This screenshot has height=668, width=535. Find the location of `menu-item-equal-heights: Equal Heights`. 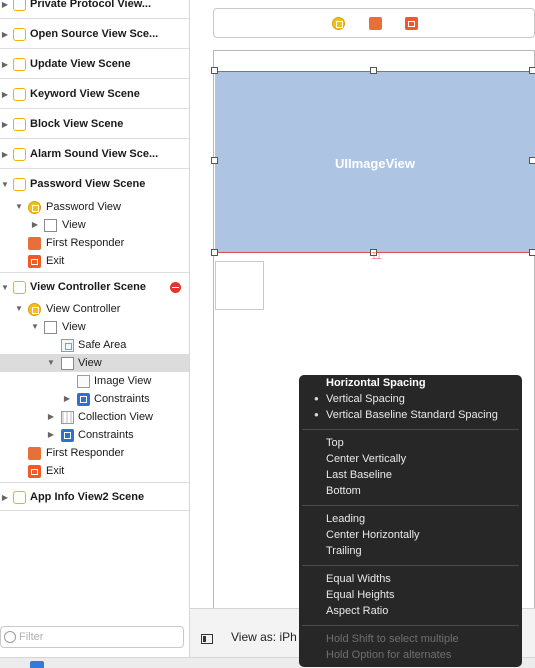

menu-item-equal-heights: Equal Heights is located at coordinates (360, 595).